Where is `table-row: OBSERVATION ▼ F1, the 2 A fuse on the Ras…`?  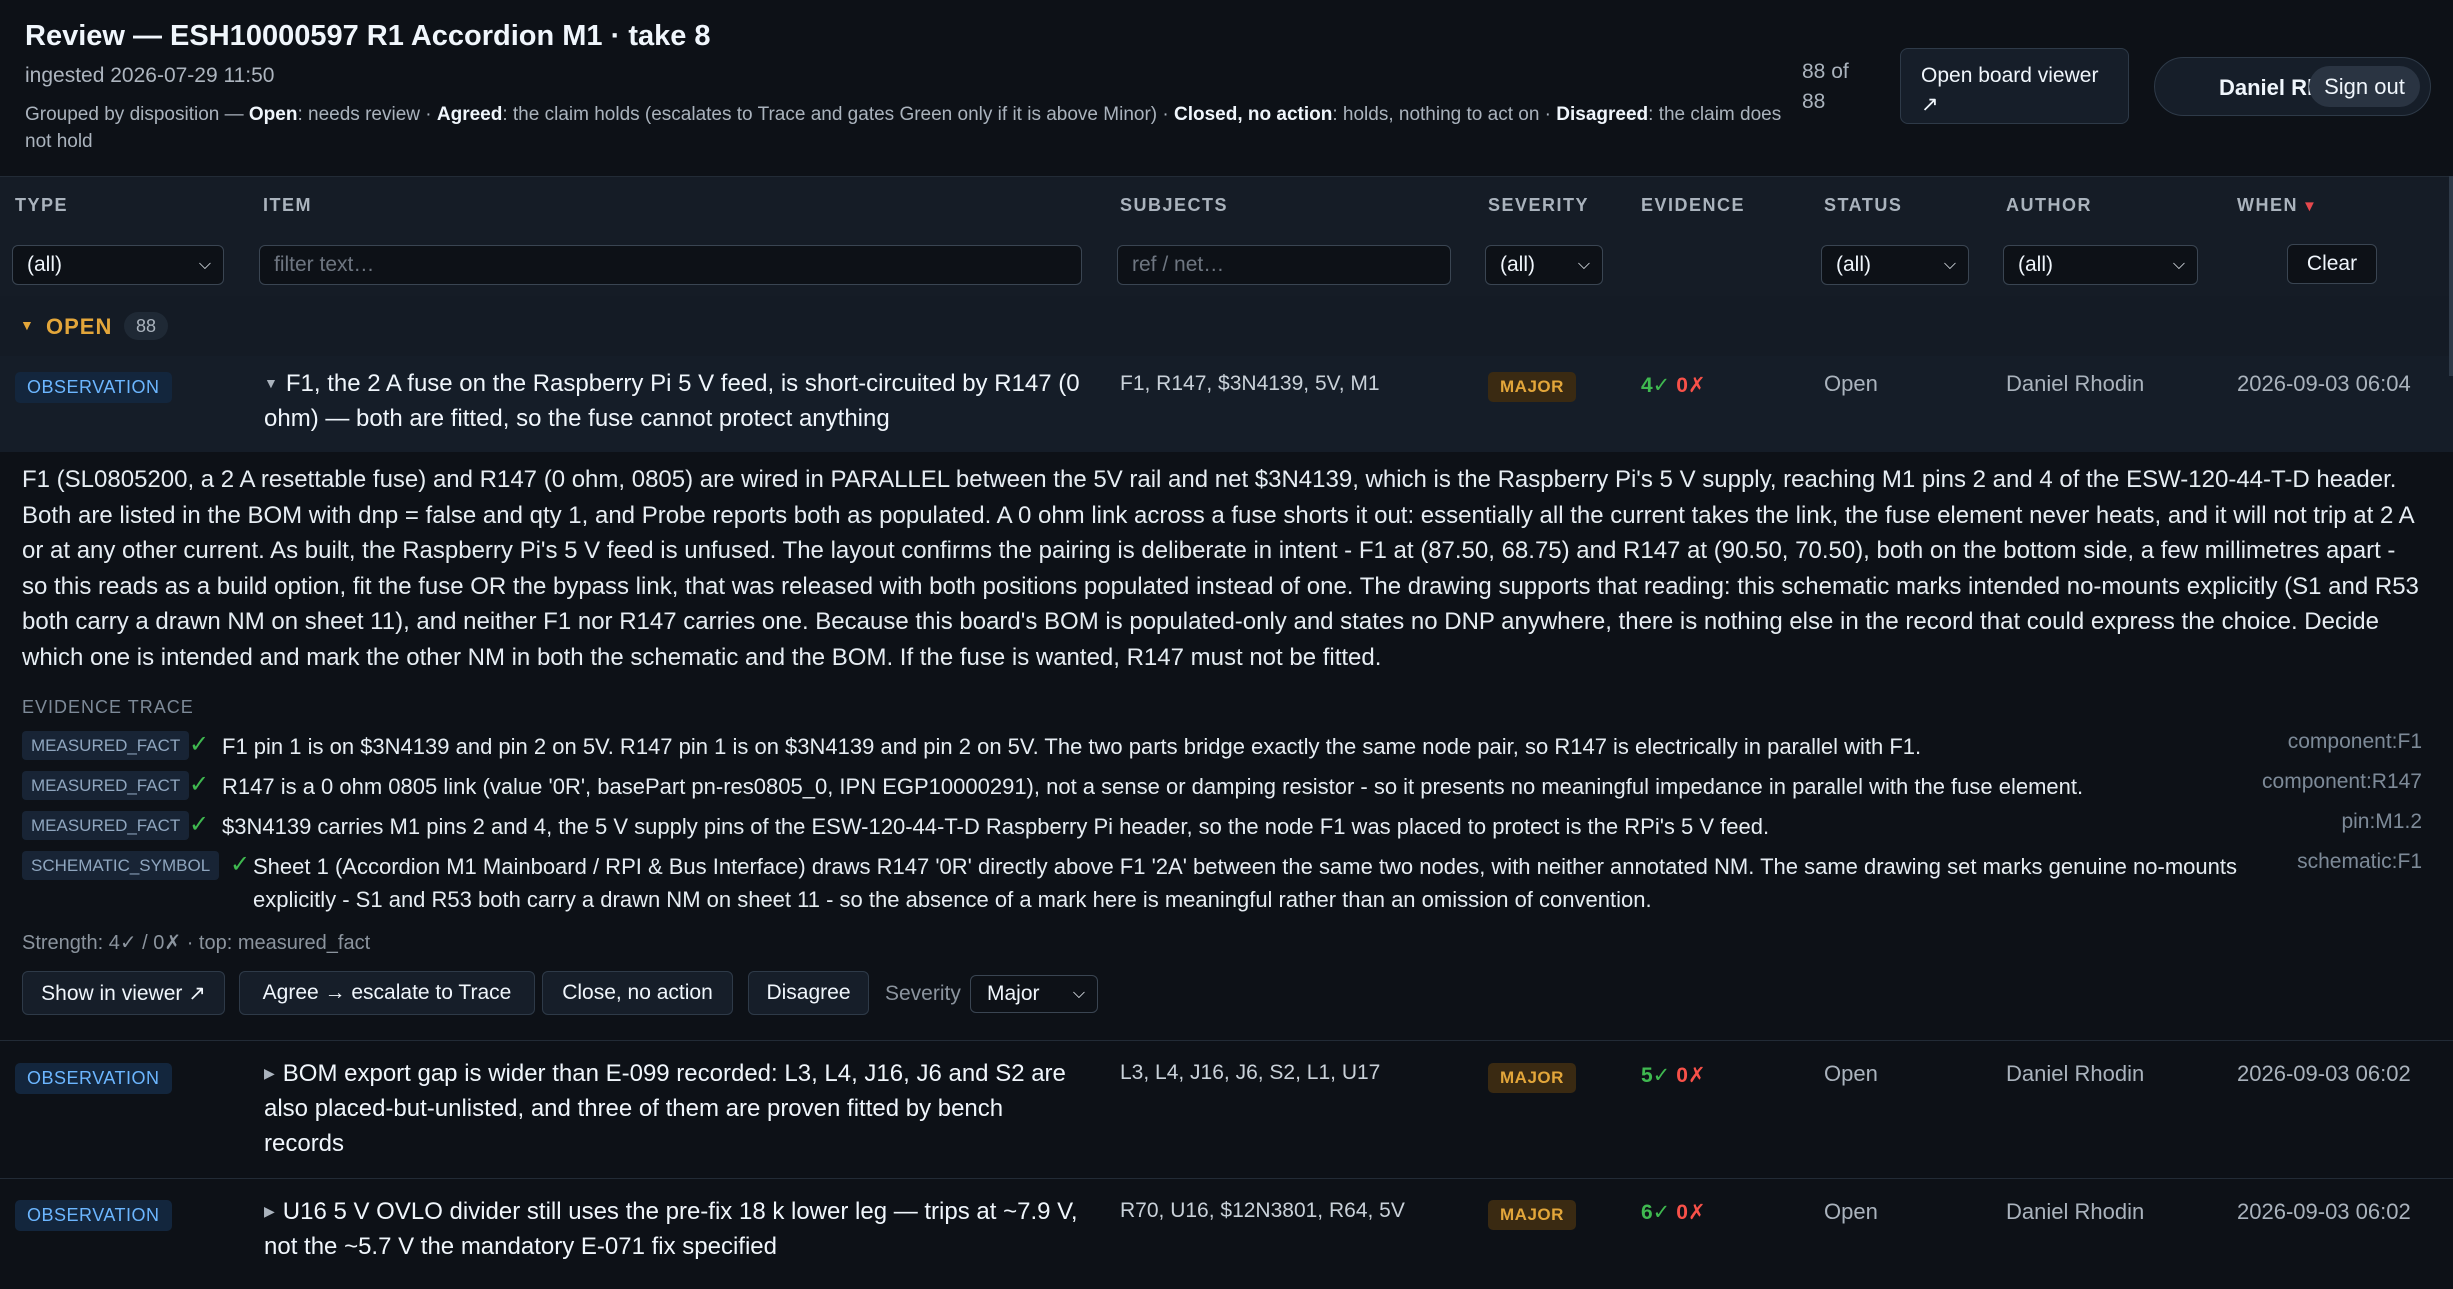 table-row: OBSERVATION ▼ F1, the 2 A fuse on the Ras… is located at coordinates (1226, 404).